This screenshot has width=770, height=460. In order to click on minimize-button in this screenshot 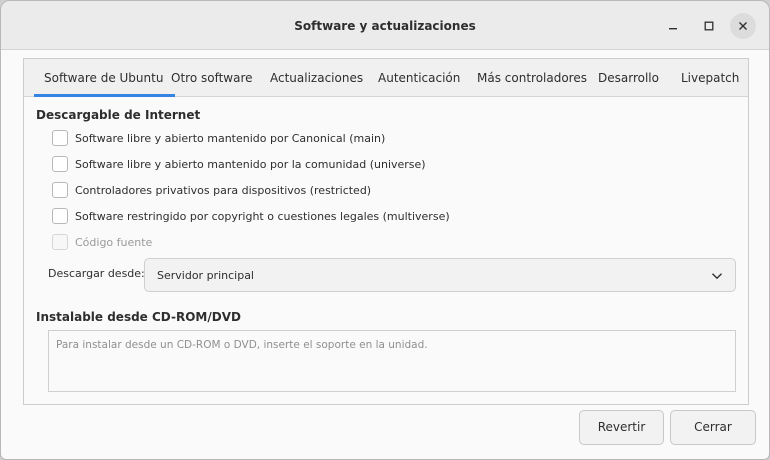, I will do `click(673, 26)`.